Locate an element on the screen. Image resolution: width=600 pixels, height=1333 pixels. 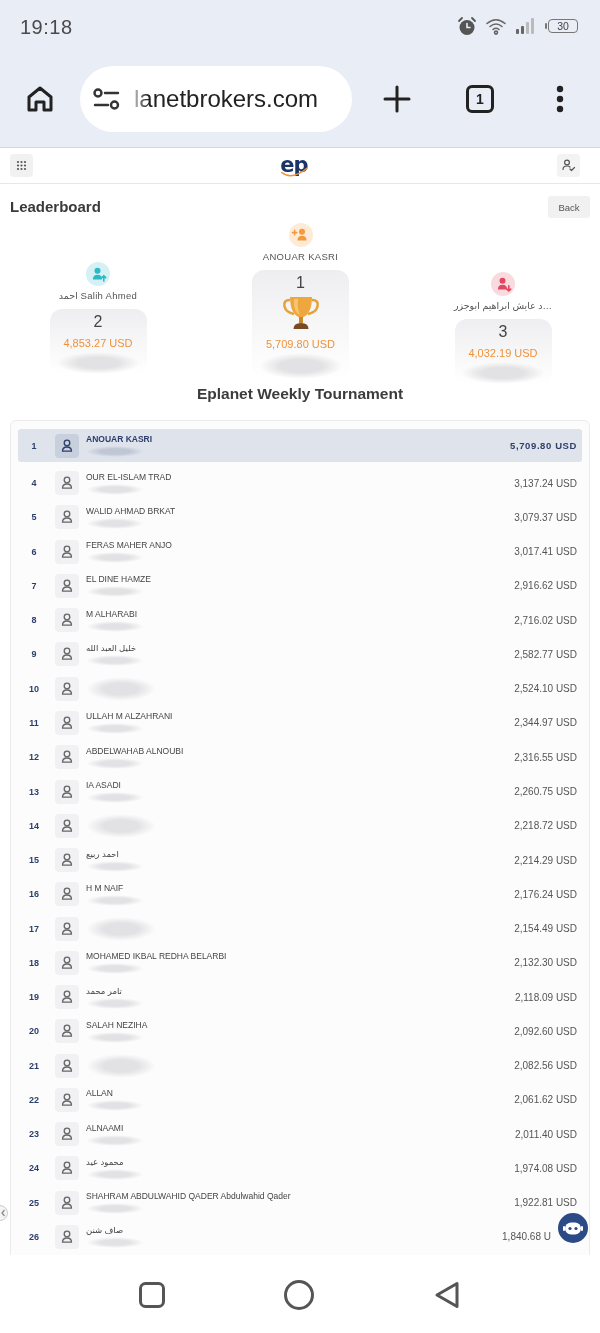
chevron-left-icon is located at coordinates (4, 1213).